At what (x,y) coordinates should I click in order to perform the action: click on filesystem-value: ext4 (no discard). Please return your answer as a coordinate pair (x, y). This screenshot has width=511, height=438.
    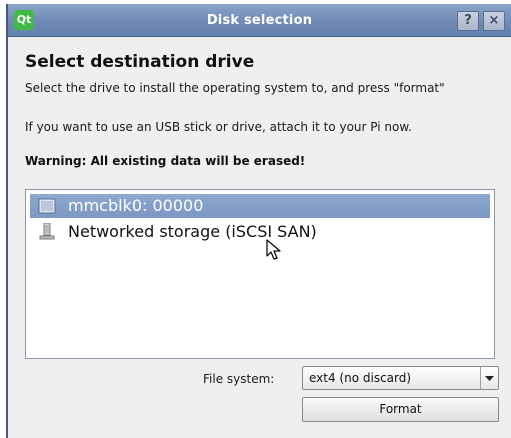
    Looking at the image, I should click on (360, 378).